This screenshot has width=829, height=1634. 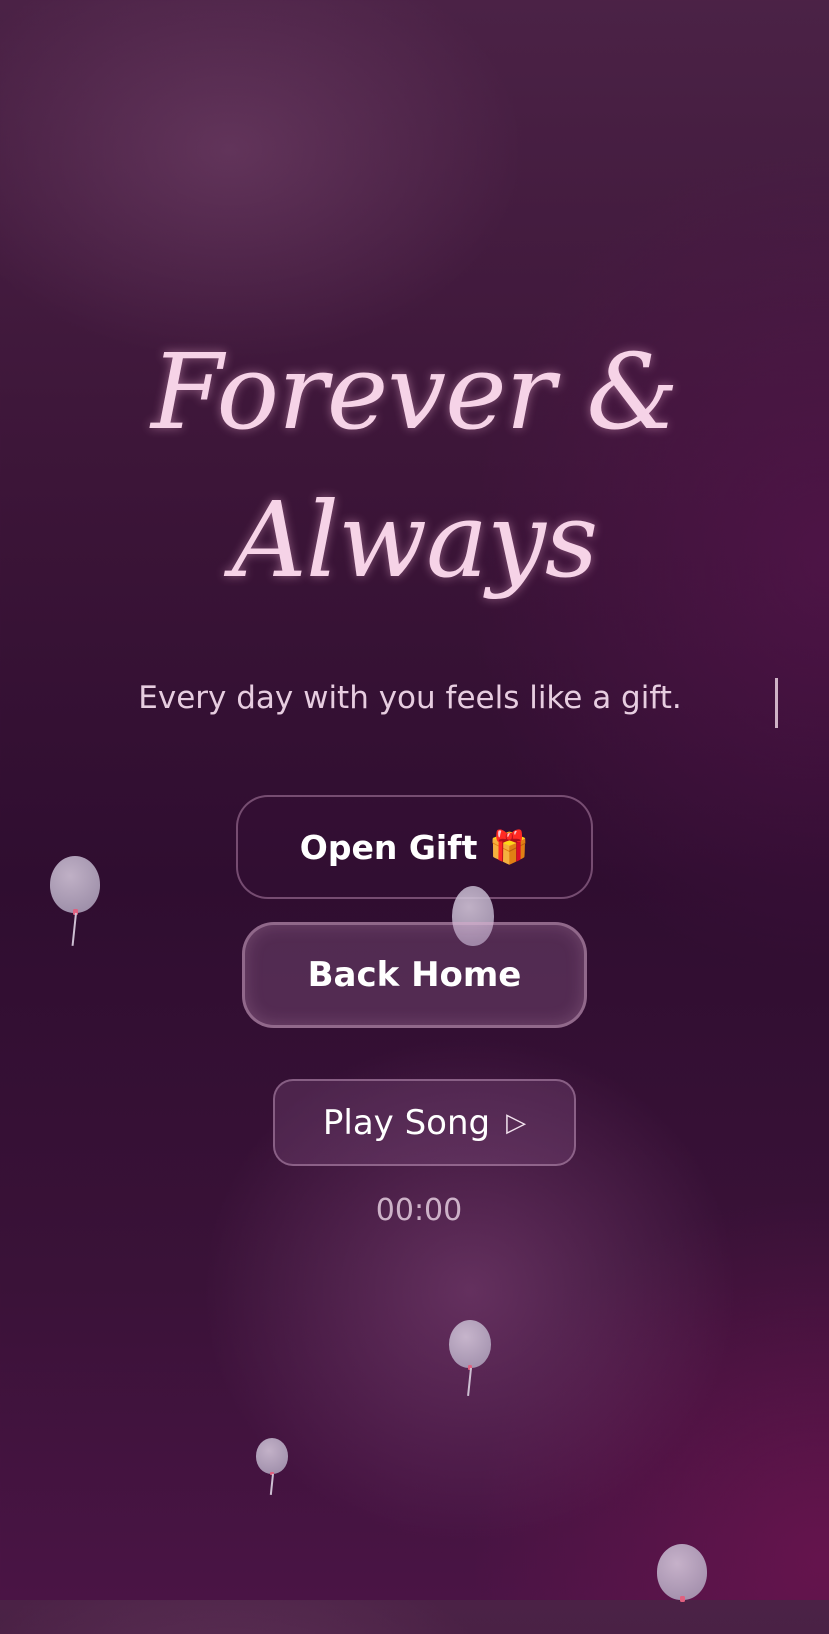 I want to click on play-song-button: Play Song ▷, so click(x=424, y=1122).